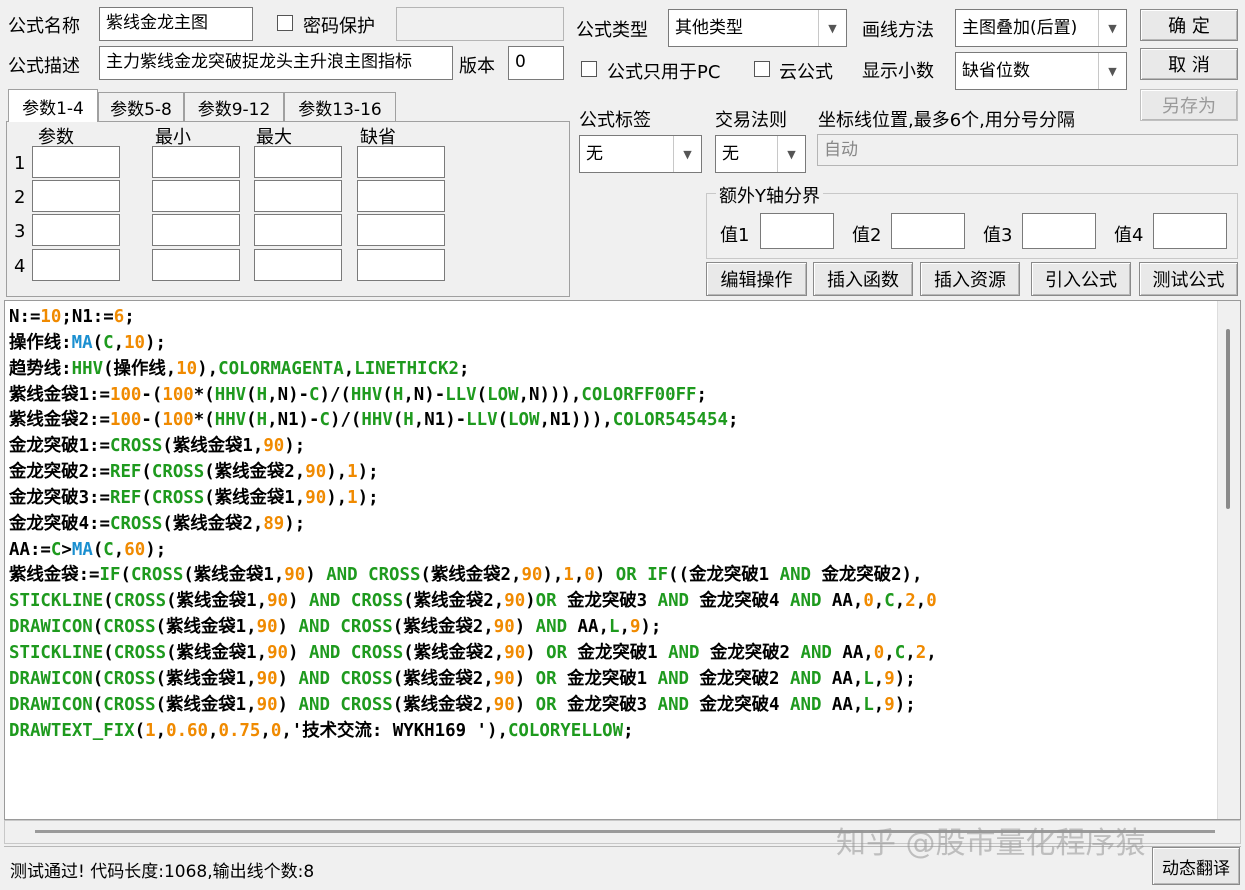 The height and width of the screenshot is (890, 1245). I want to click on param-1-name, so click(76, 162).